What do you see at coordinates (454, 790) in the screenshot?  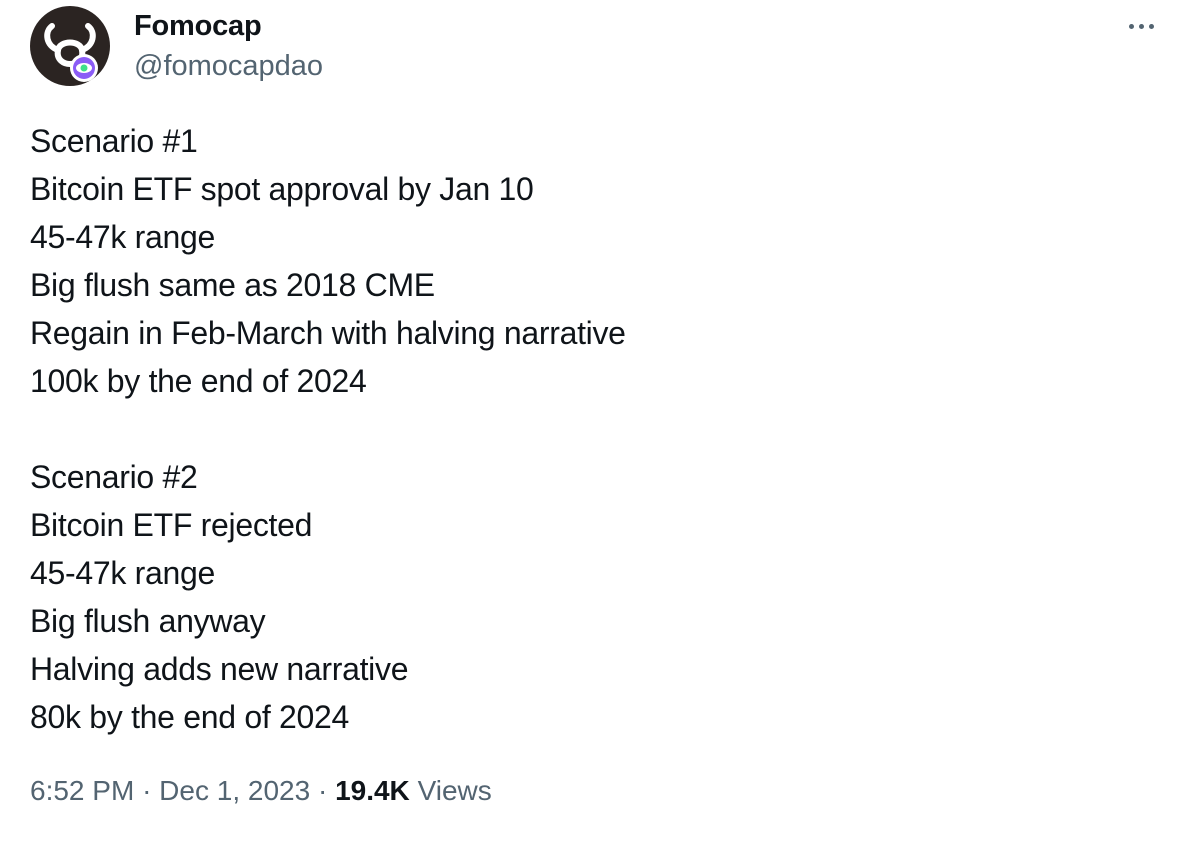 I see `views-label: Views` at bounding box center [454, 790].